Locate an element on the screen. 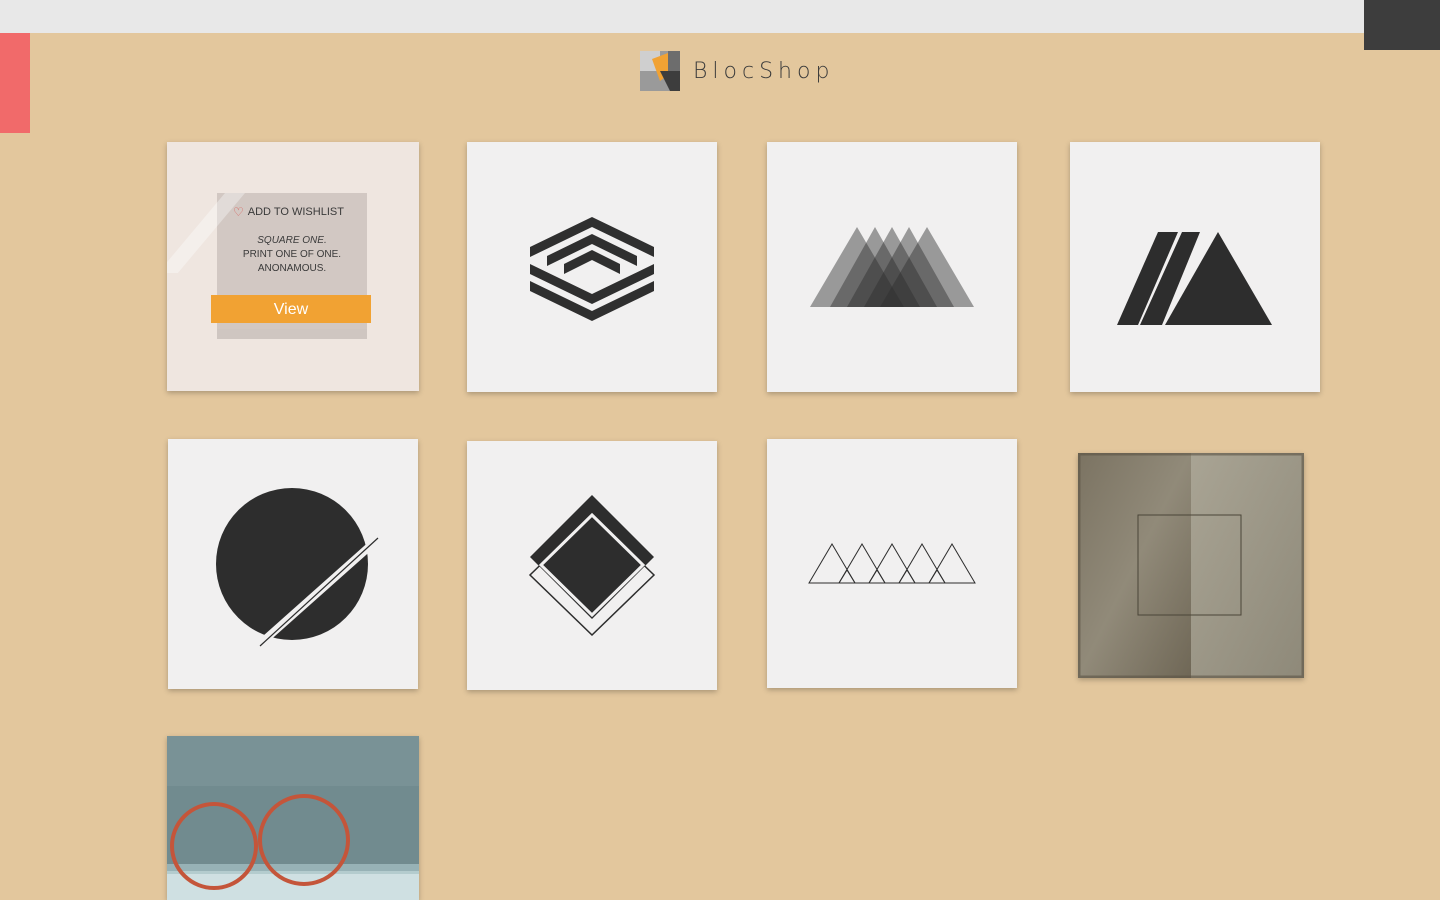 The height and width of the screenshot is (900, 1440). wishlist-link: ♡ ADD TO WISHLIST is located at coordinates (288, 212).